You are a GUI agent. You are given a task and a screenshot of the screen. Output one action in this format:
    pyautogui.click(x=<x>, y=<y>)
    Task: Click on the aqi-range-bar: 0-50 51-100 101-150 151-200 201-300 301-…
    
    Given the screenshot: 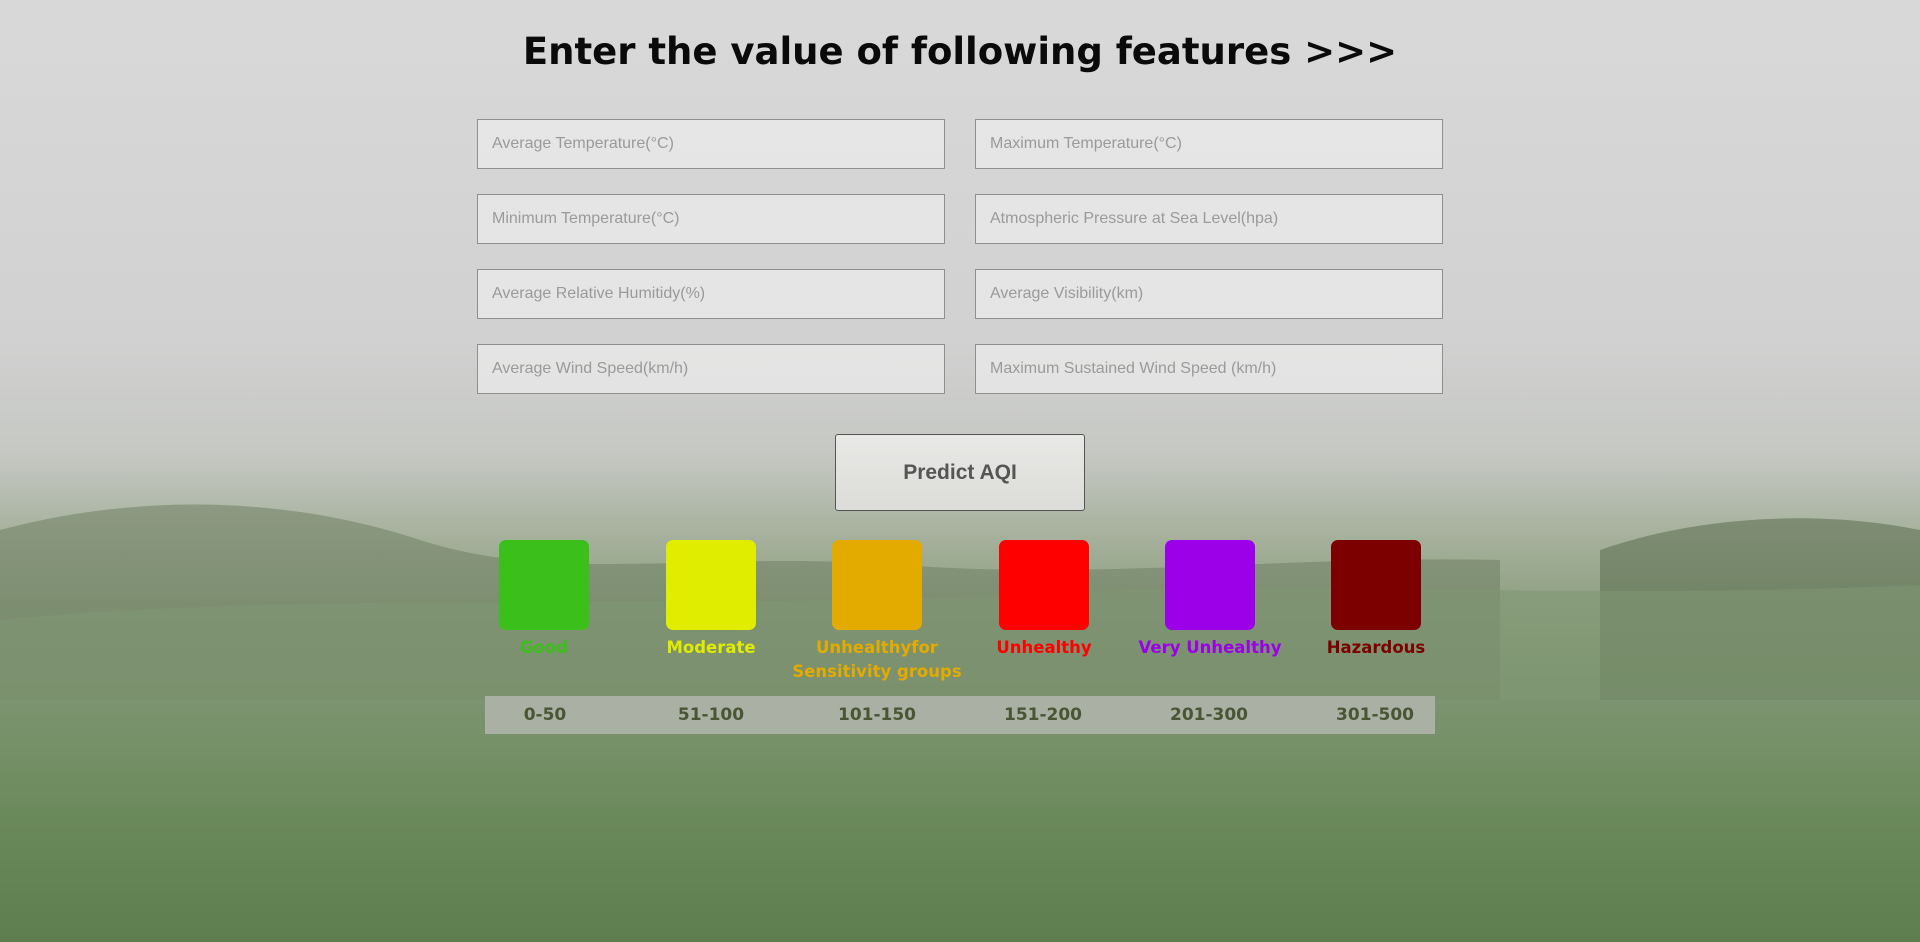 What is the action you would take?
    pyautogui.click(x=960, y=715)
    